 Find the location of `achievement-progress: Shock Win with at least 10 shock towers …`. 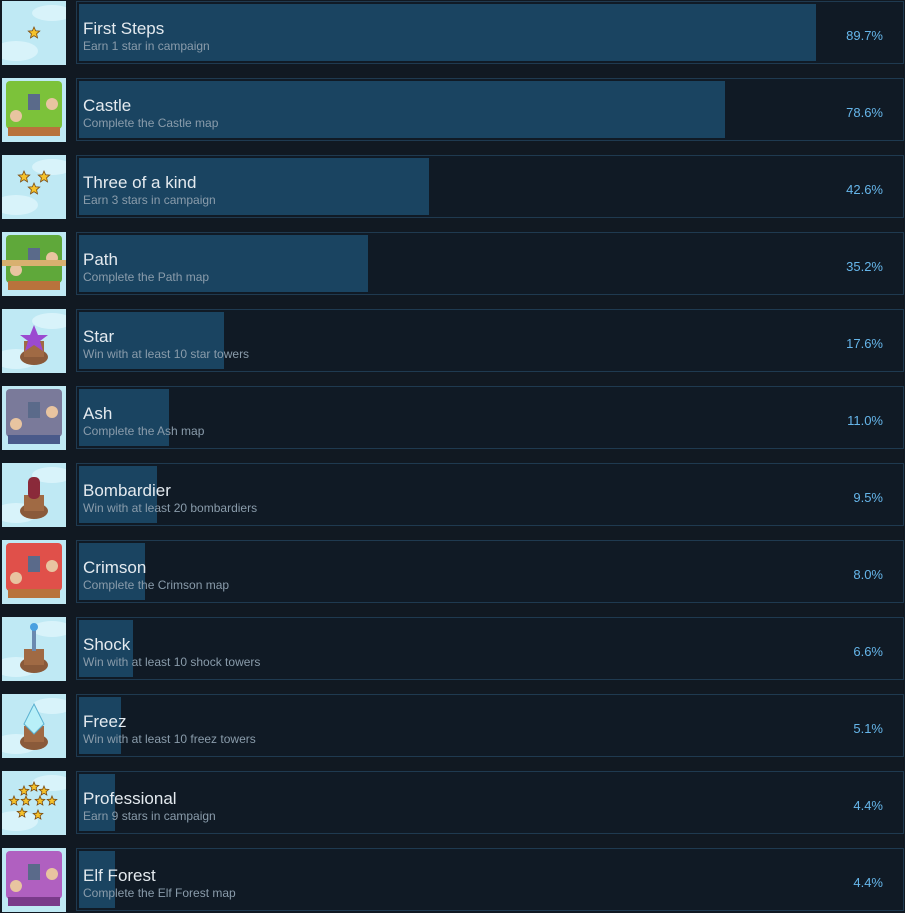

achievement-progress: Shock Win with at least 10 shock towers … is located at coordinates (490, 648).